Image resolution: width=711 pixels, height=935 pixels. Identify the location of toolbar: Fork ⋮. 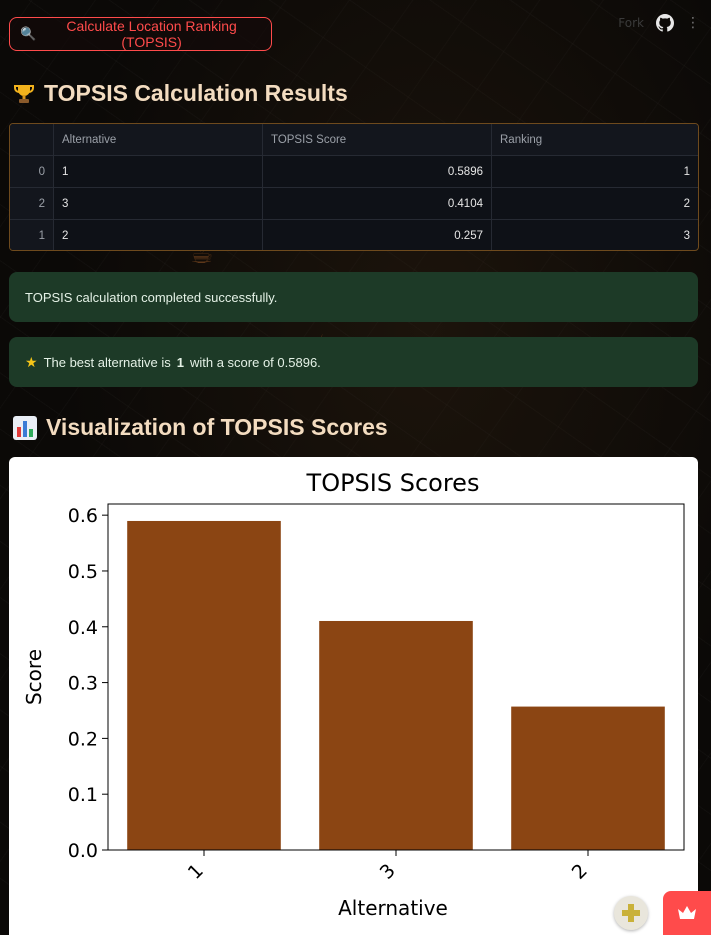
(659, 23).